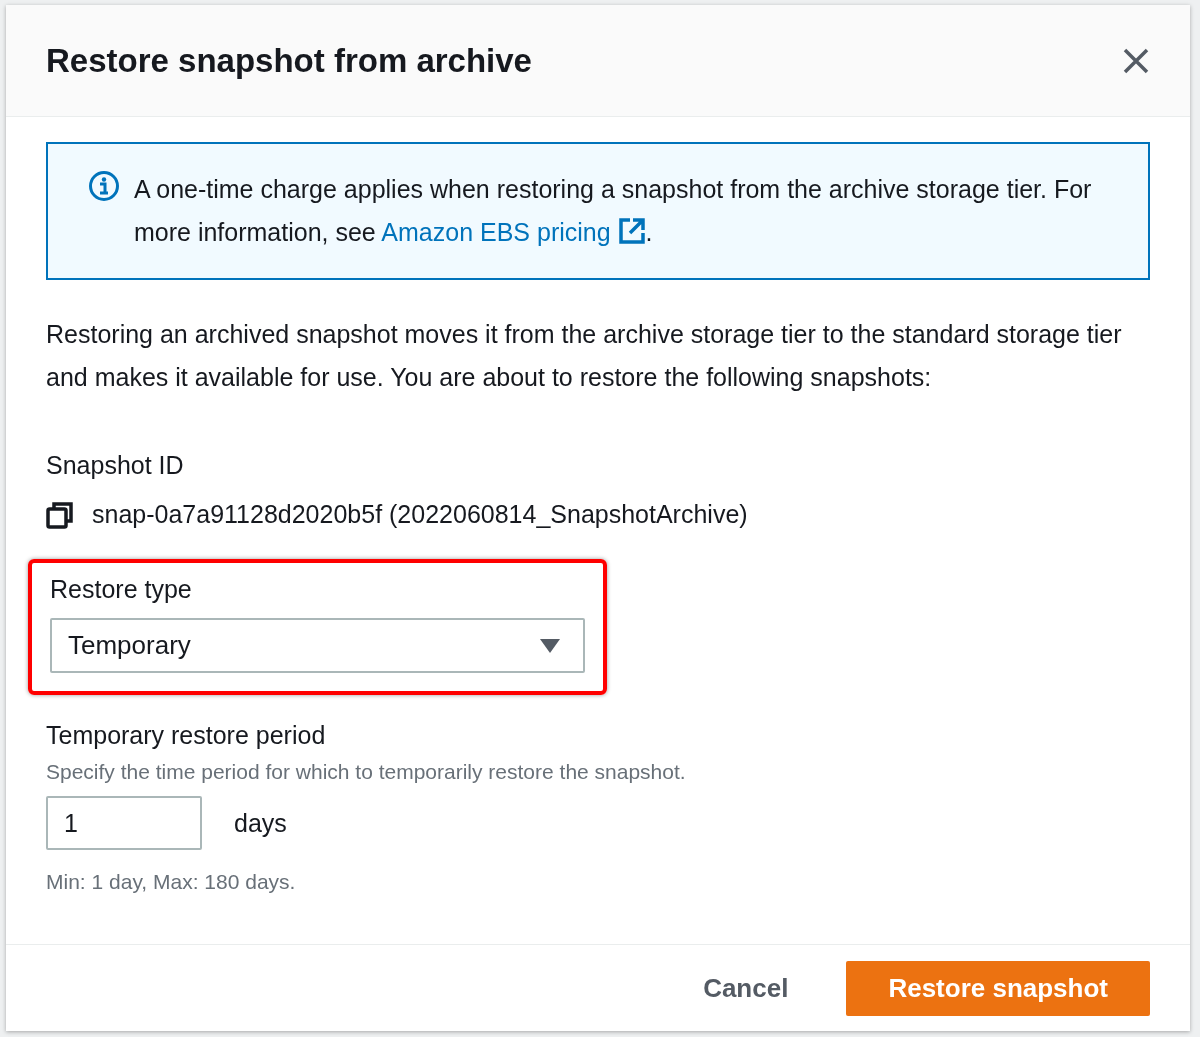 The width and height of the screenshot is (1200, 1037). Describe the element at coordinates (366, 772) in the screenshot. I see `field-description: Specify the time period for which to temporarily restore the snapshot.` at that location.